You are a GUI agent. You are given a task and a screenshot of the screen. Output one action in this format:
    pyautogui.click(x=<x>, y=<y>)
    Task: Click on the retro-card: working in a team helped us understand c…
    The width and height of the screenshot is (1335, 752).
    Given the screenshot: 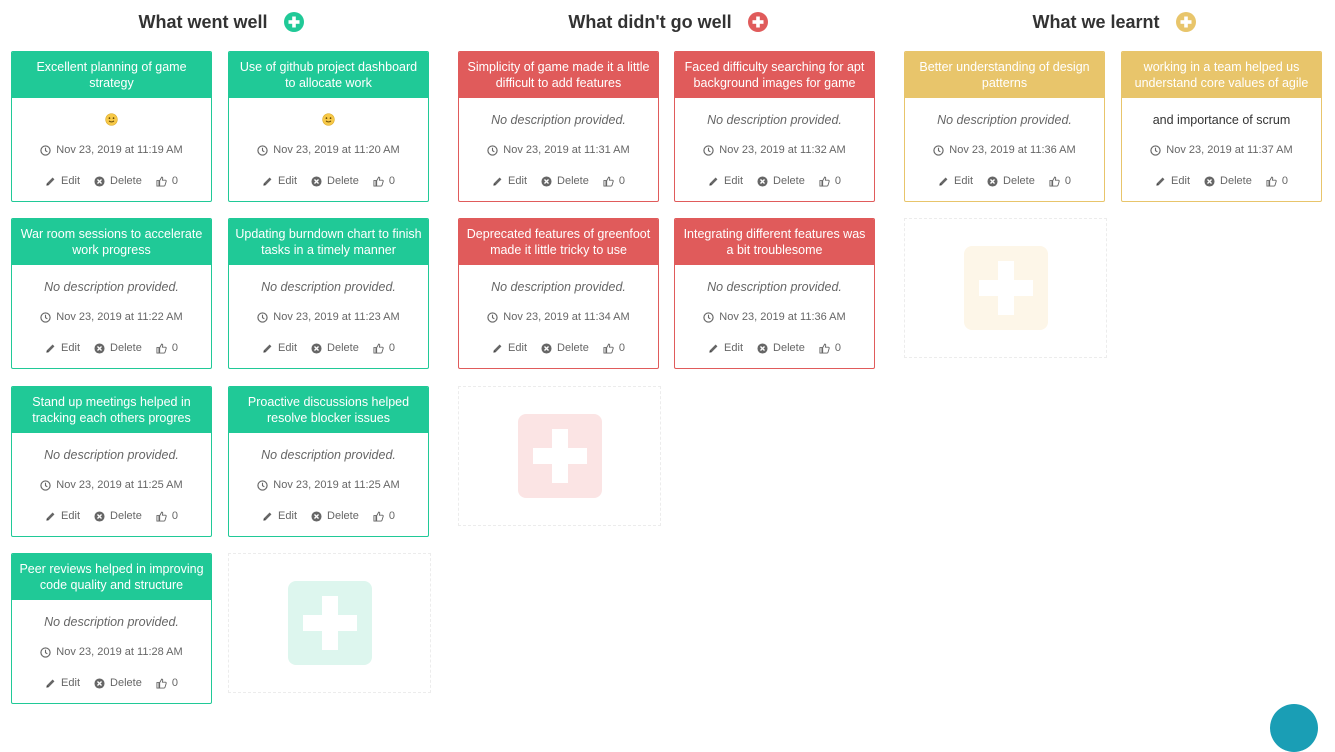 What is the action you would take?
    pyautogui.click(x=1221, y=126)
    